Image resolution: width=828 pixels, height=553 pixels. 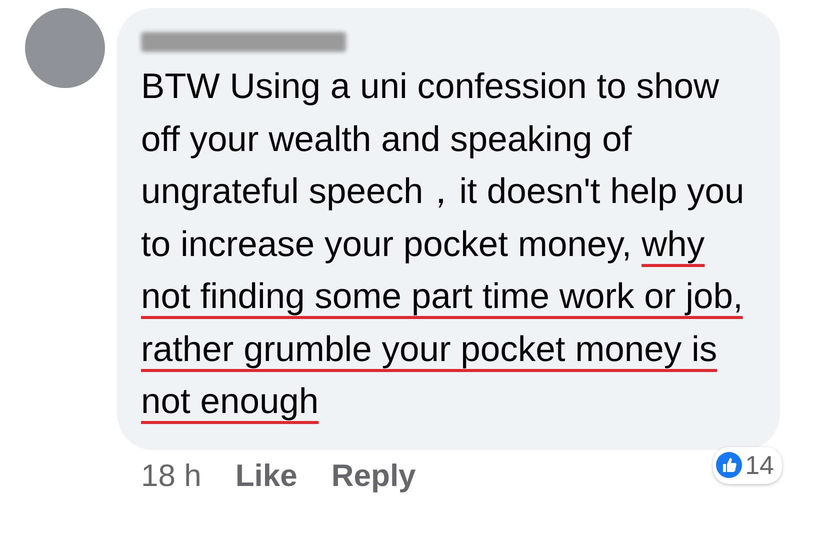 I want to click on timestamp: 18 h, so click(x=171, y=476).